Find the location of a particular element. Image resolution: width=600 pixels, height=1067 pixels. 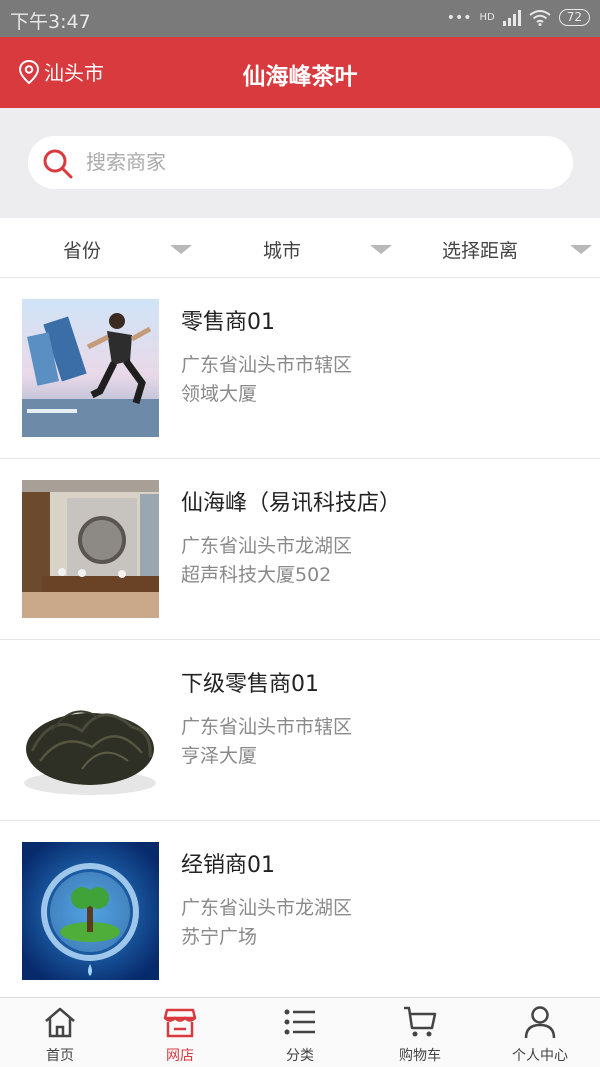

tea-leaves-photo-image is located at coordinates (90, 730).